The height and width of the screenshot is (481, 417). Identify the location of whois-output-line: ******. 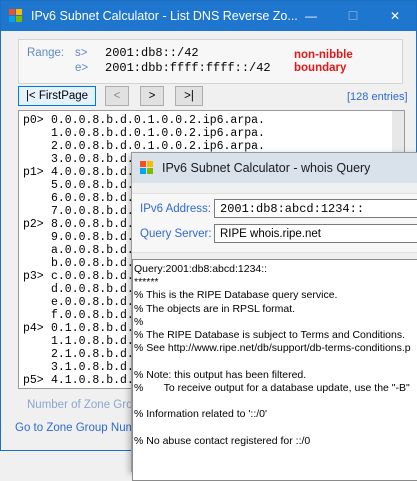
(146, 282).